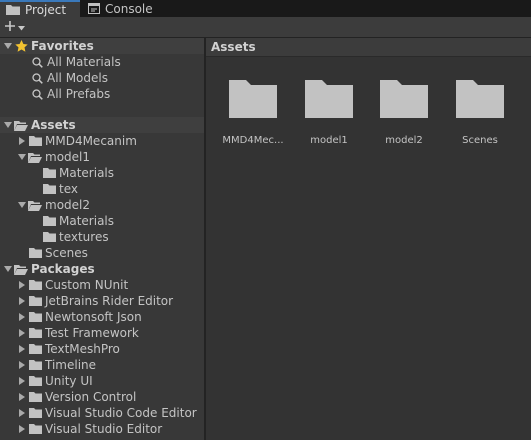 The image size is (531, 440). I want to click on asset-folder-model1: model1, so click(329, 111).